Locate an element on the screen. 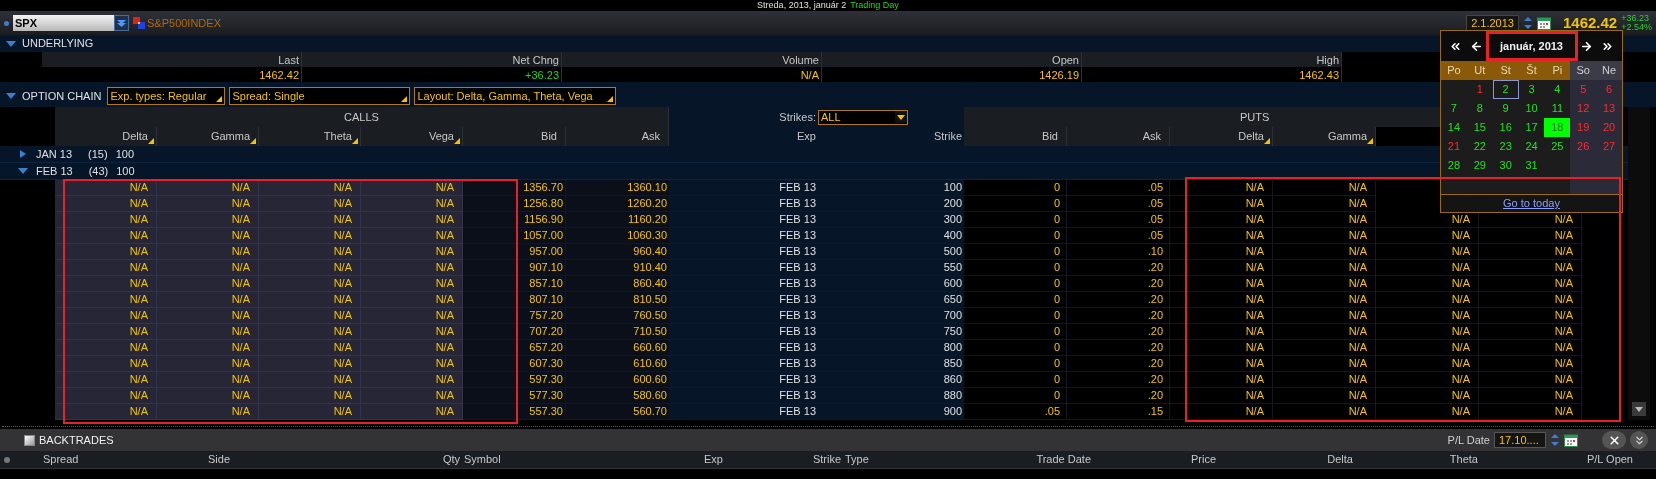  day-cell: 29 is located at coordinates (1479, 165).